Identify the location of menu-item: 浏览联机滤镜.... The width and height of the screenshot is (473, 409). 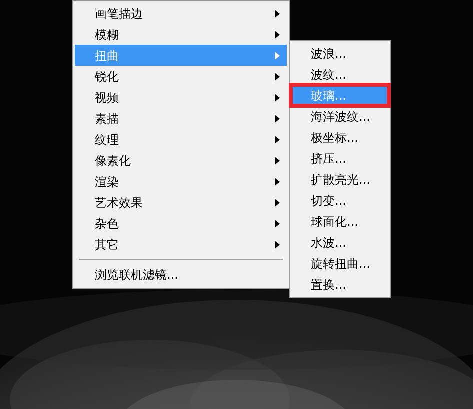
(181, 274).